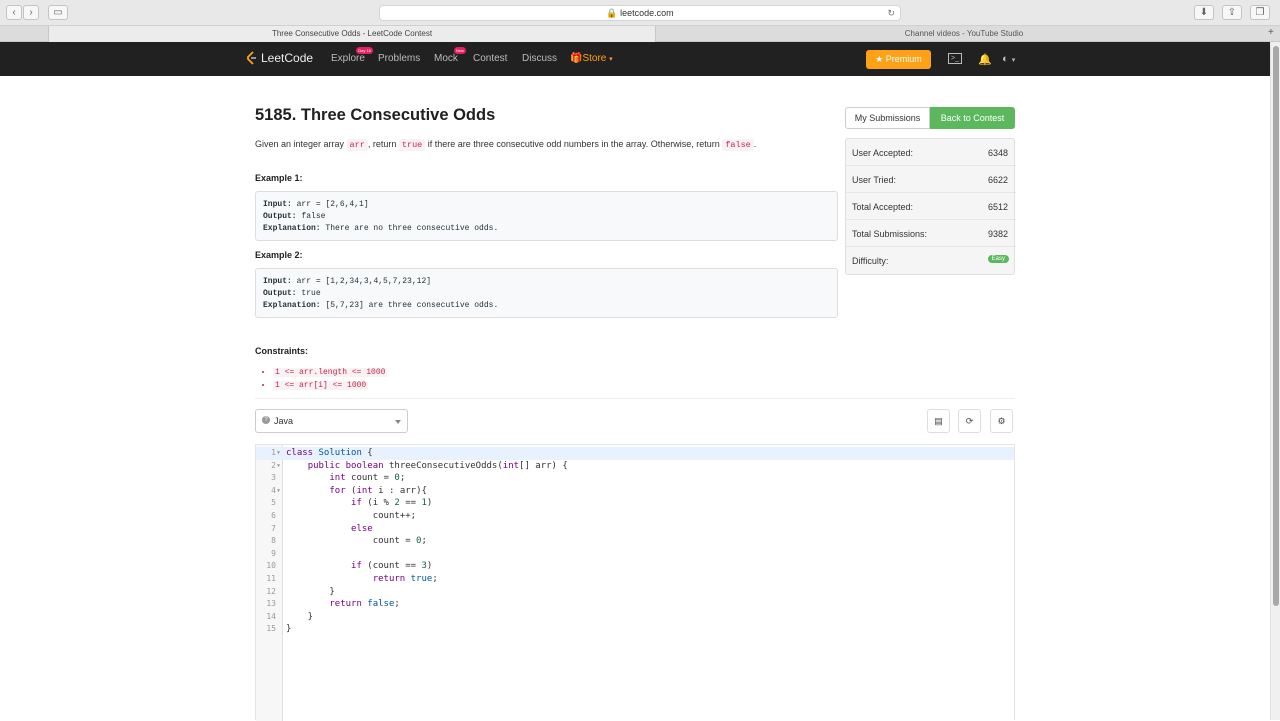  What do you see at coordinates (1260, 12) in the screenshot?
I see `tabs-overview-icon: ❐` at bounding box center [1260, 12].